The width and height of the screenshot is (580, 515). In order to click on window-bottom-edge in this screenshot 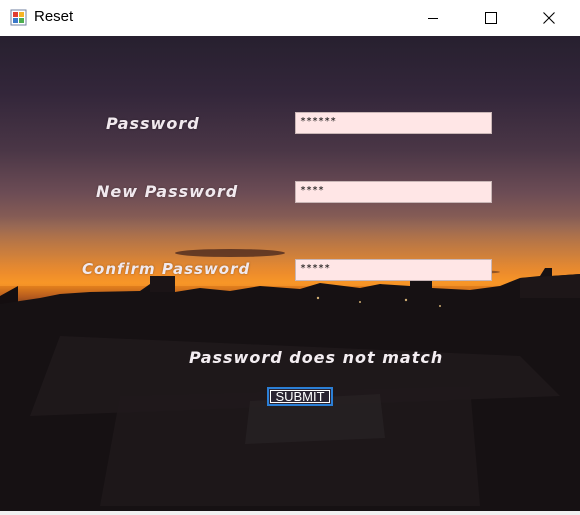, I will do `click(290, 513)`.